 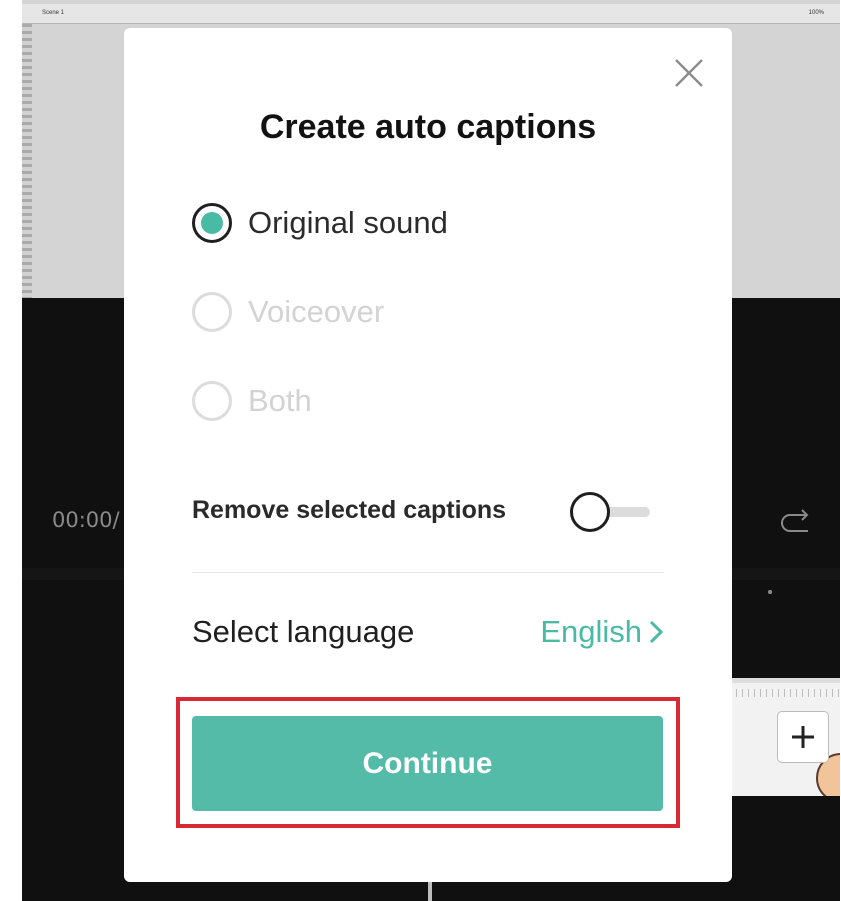 What do you see at coordinates (86, 520) in the screenshot?
I see `playback-time: 00:00/` at bounding box center [86, 520].